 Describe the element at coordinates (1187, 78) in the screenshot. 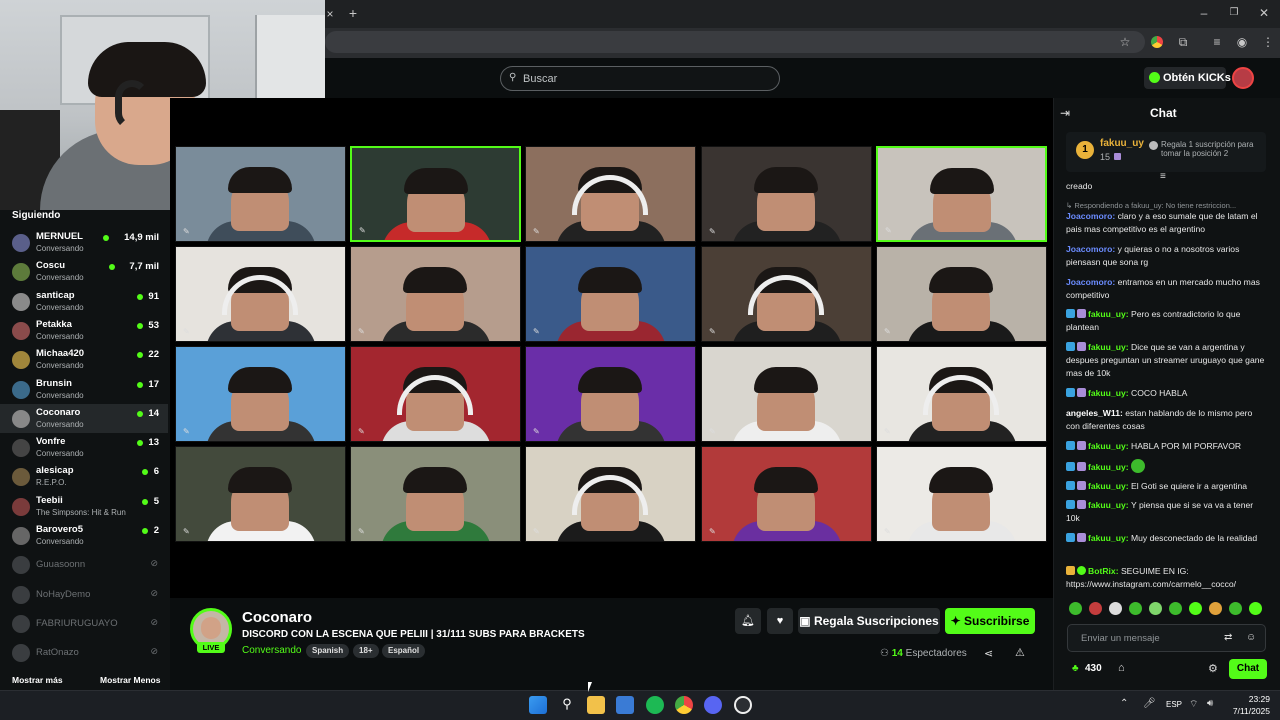

I see `get-kicks-button: Obtén KICKs` at that location.